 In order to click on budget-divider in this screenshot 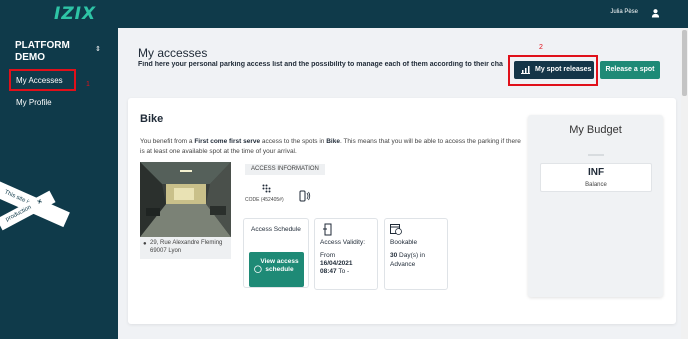, I will do `click(596, 155)`.